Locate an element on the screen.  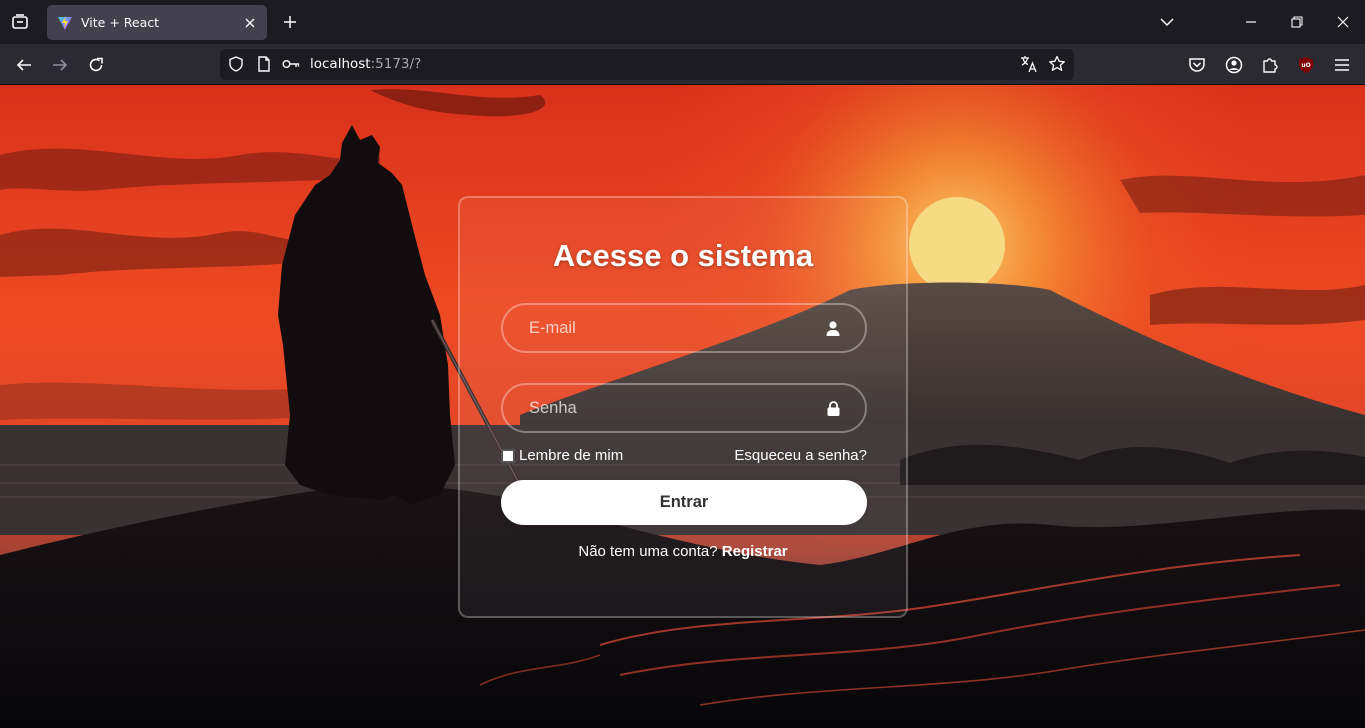
user-icon is located at coordinates (833, 328).